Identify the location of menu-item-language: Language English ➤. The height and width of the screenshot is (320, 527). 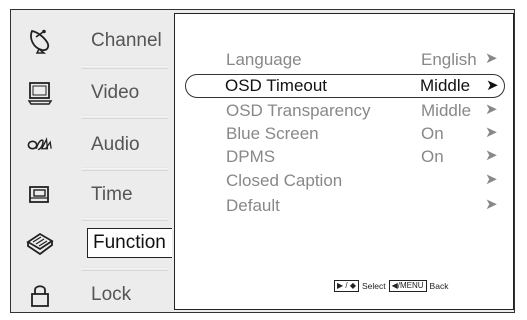
(345, 60).